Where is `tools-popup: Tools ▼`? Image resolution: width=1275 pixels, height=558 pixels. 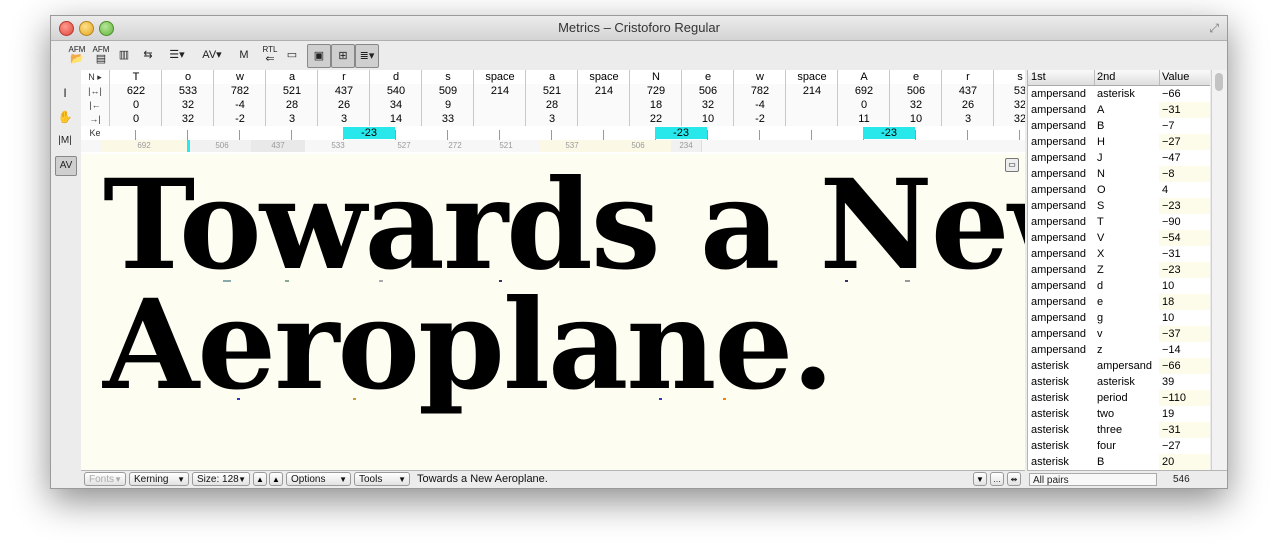
tools-popup: Tools ▼ is located at coordinates (382, 479).